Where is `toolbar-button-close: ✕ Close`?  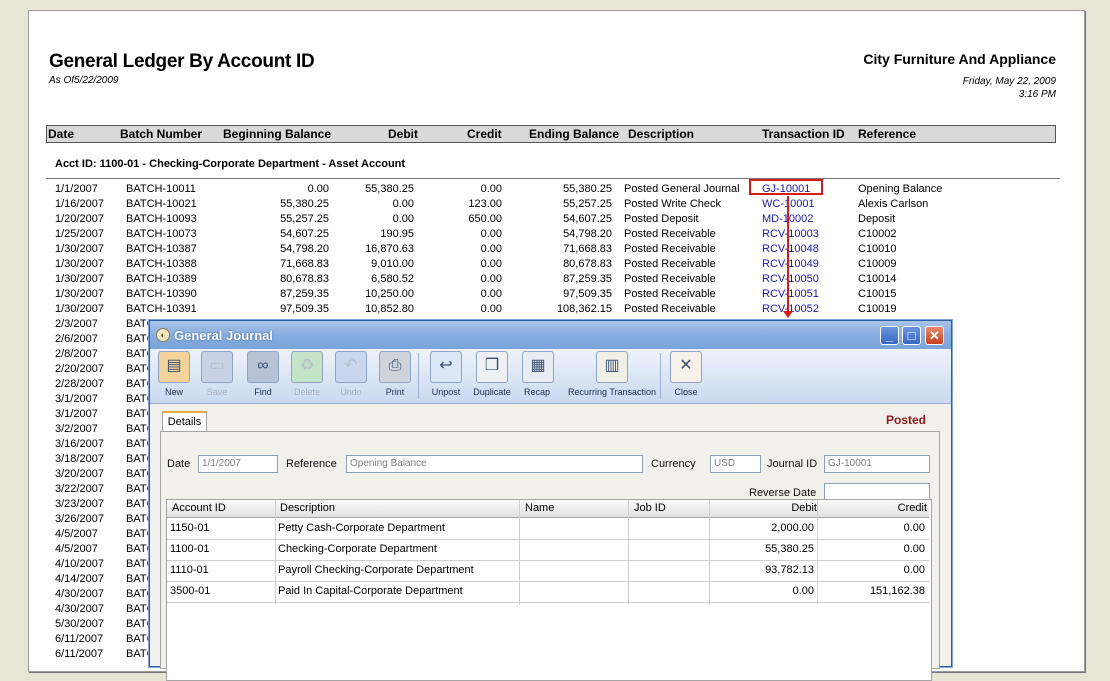 toolbar-button-close: ✕ Close is located at coordinates (686, 376).